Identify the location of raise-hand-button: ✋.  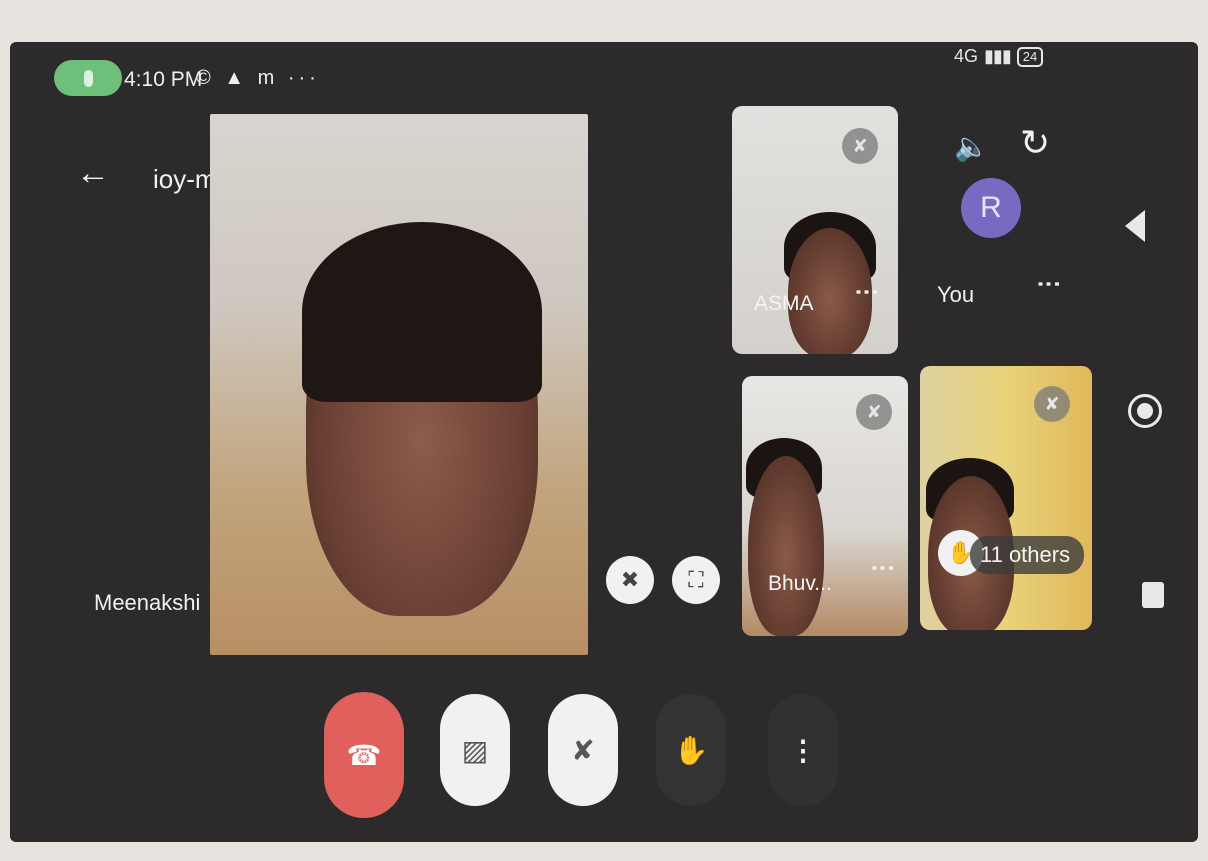
(691, 750).